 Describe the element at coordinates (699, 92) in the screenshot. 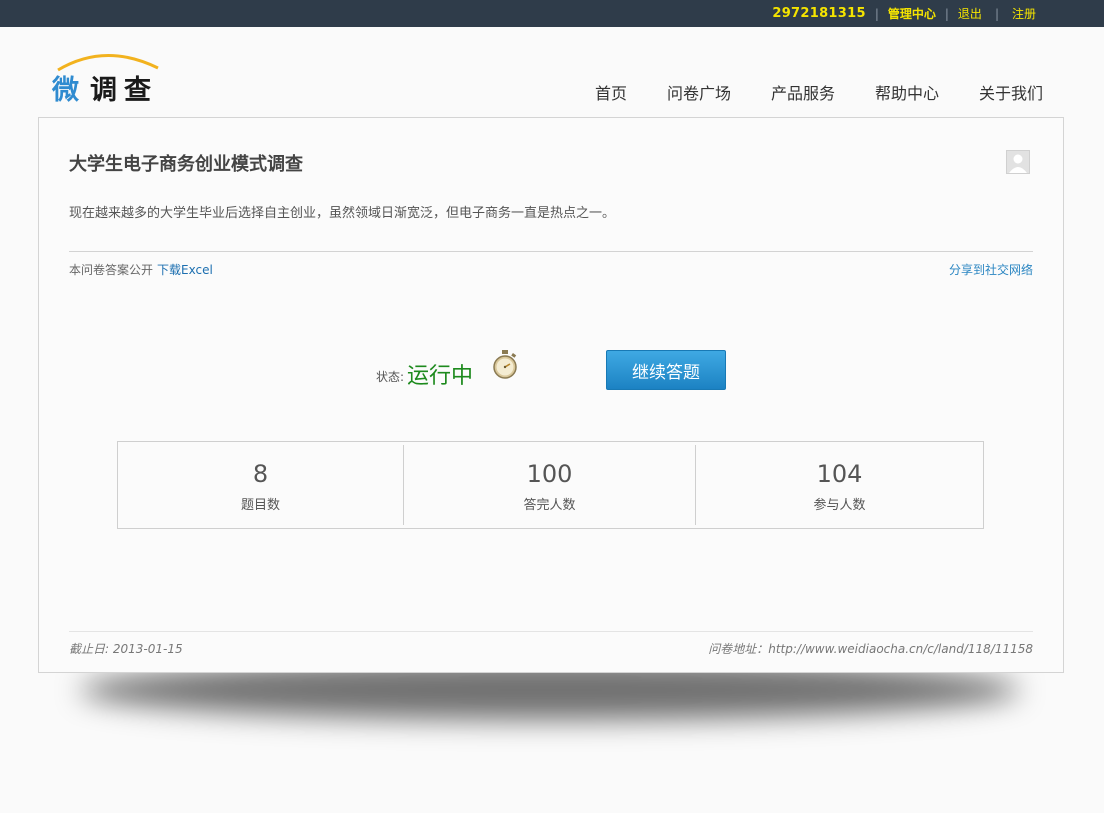

I see `nav-survey-plaza: 问卷广场` at that location.